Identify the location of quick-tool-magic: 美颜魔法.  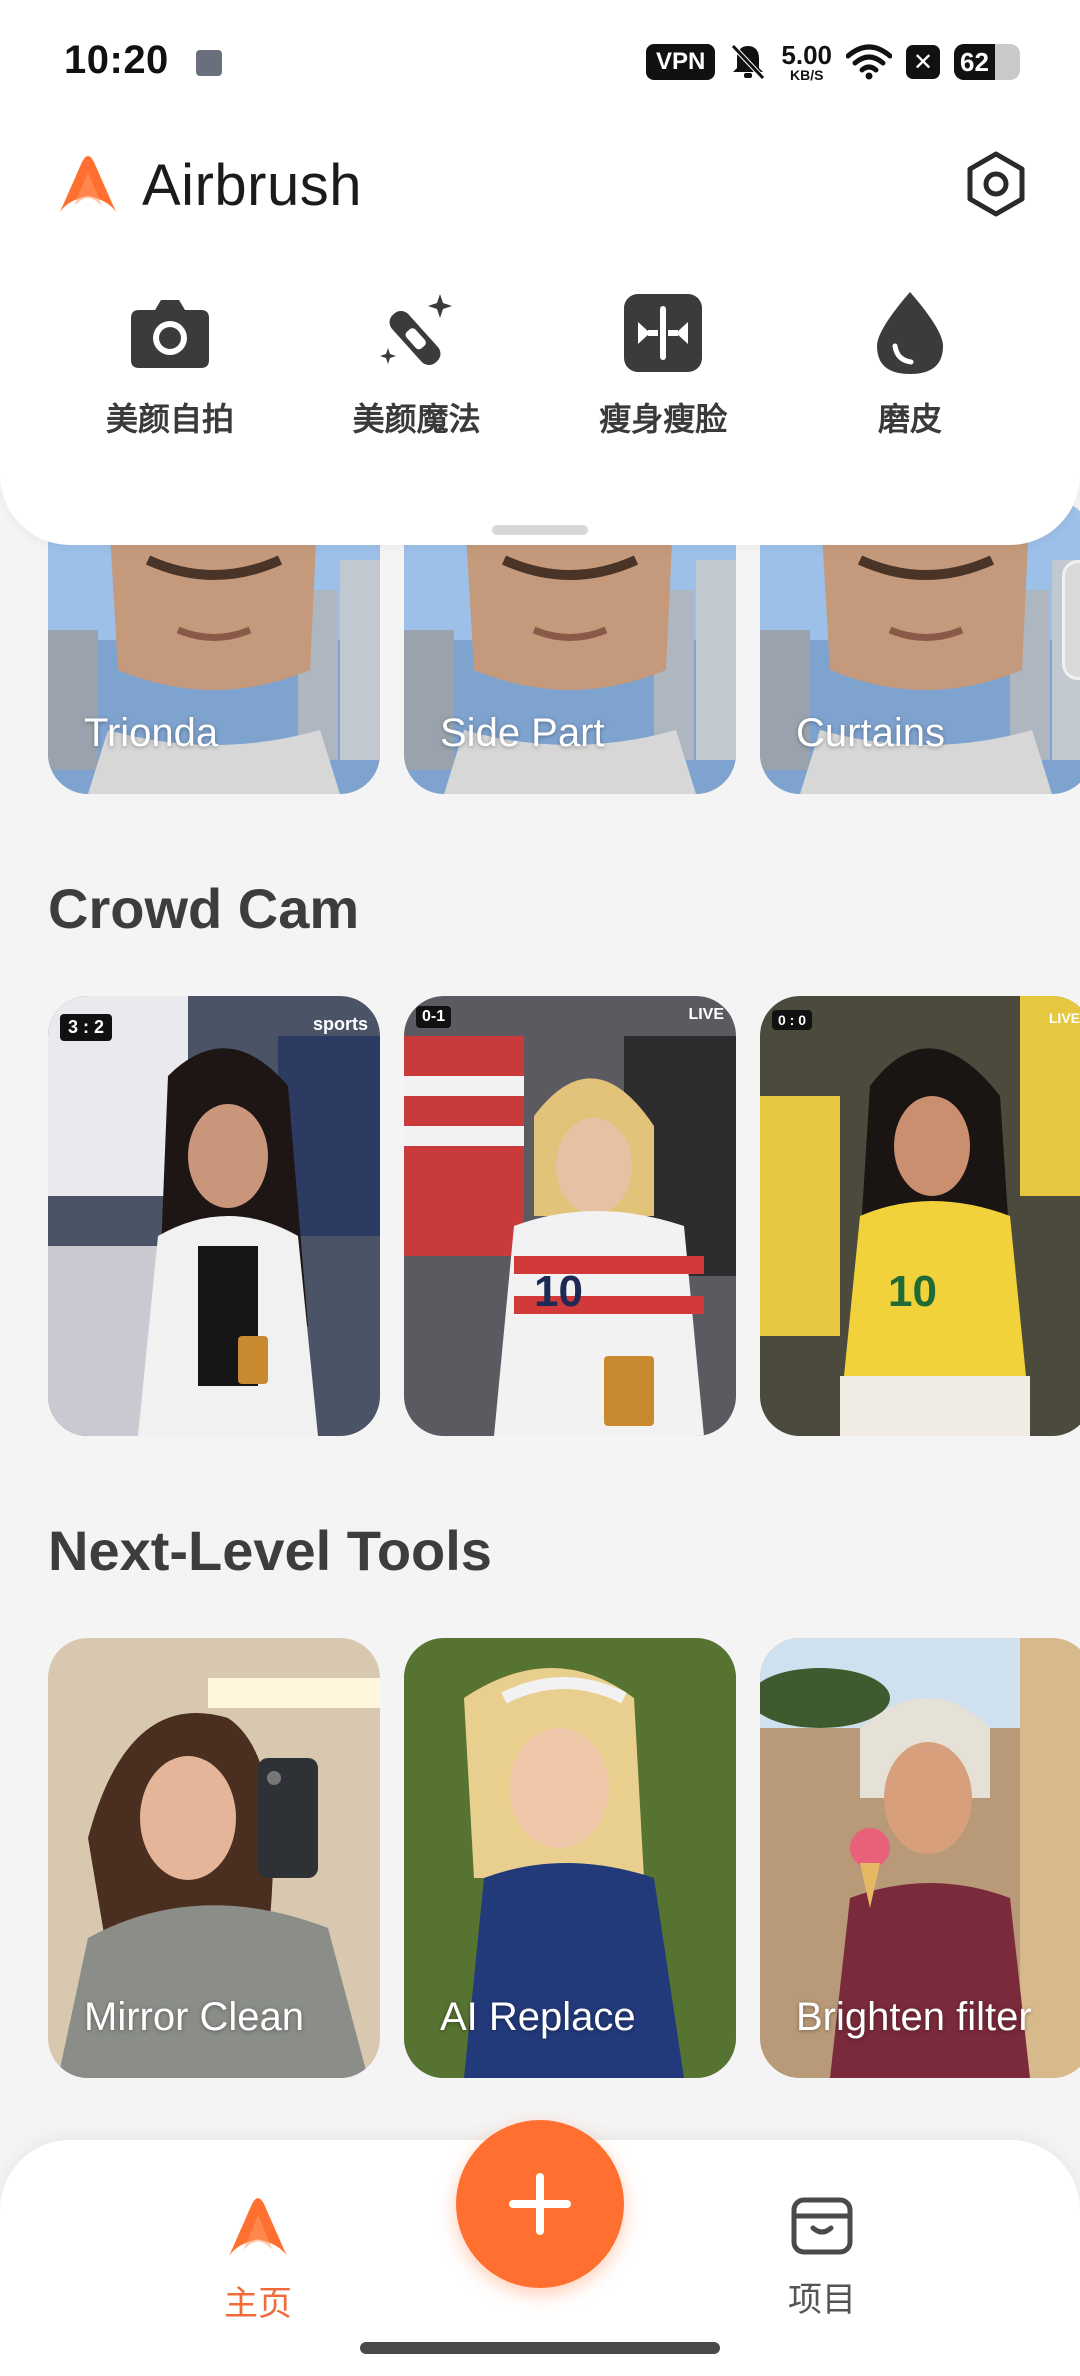
(417, 365).